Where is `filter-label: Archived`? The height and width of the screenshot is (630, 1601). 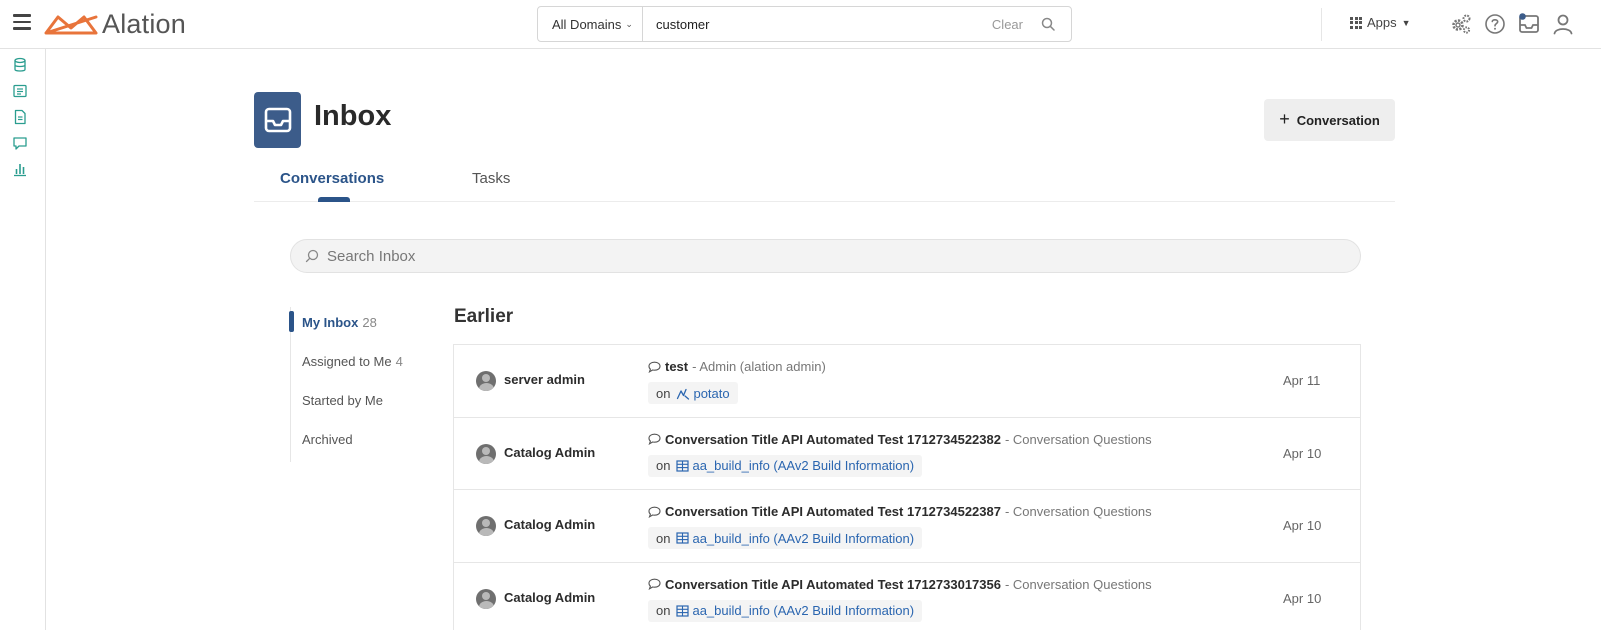 filter-label: Archived is located at coordinates (327, 439).